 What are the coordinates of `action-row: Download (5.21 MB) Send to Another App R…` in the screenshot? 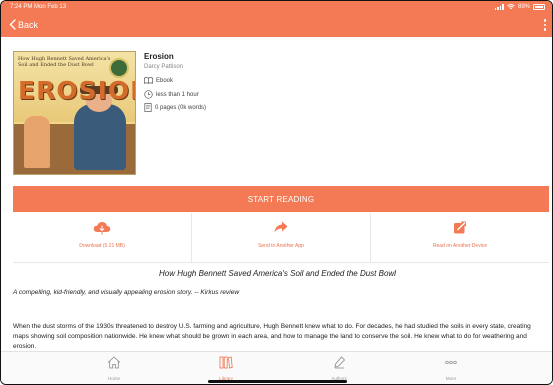 It's located at (281, 238).